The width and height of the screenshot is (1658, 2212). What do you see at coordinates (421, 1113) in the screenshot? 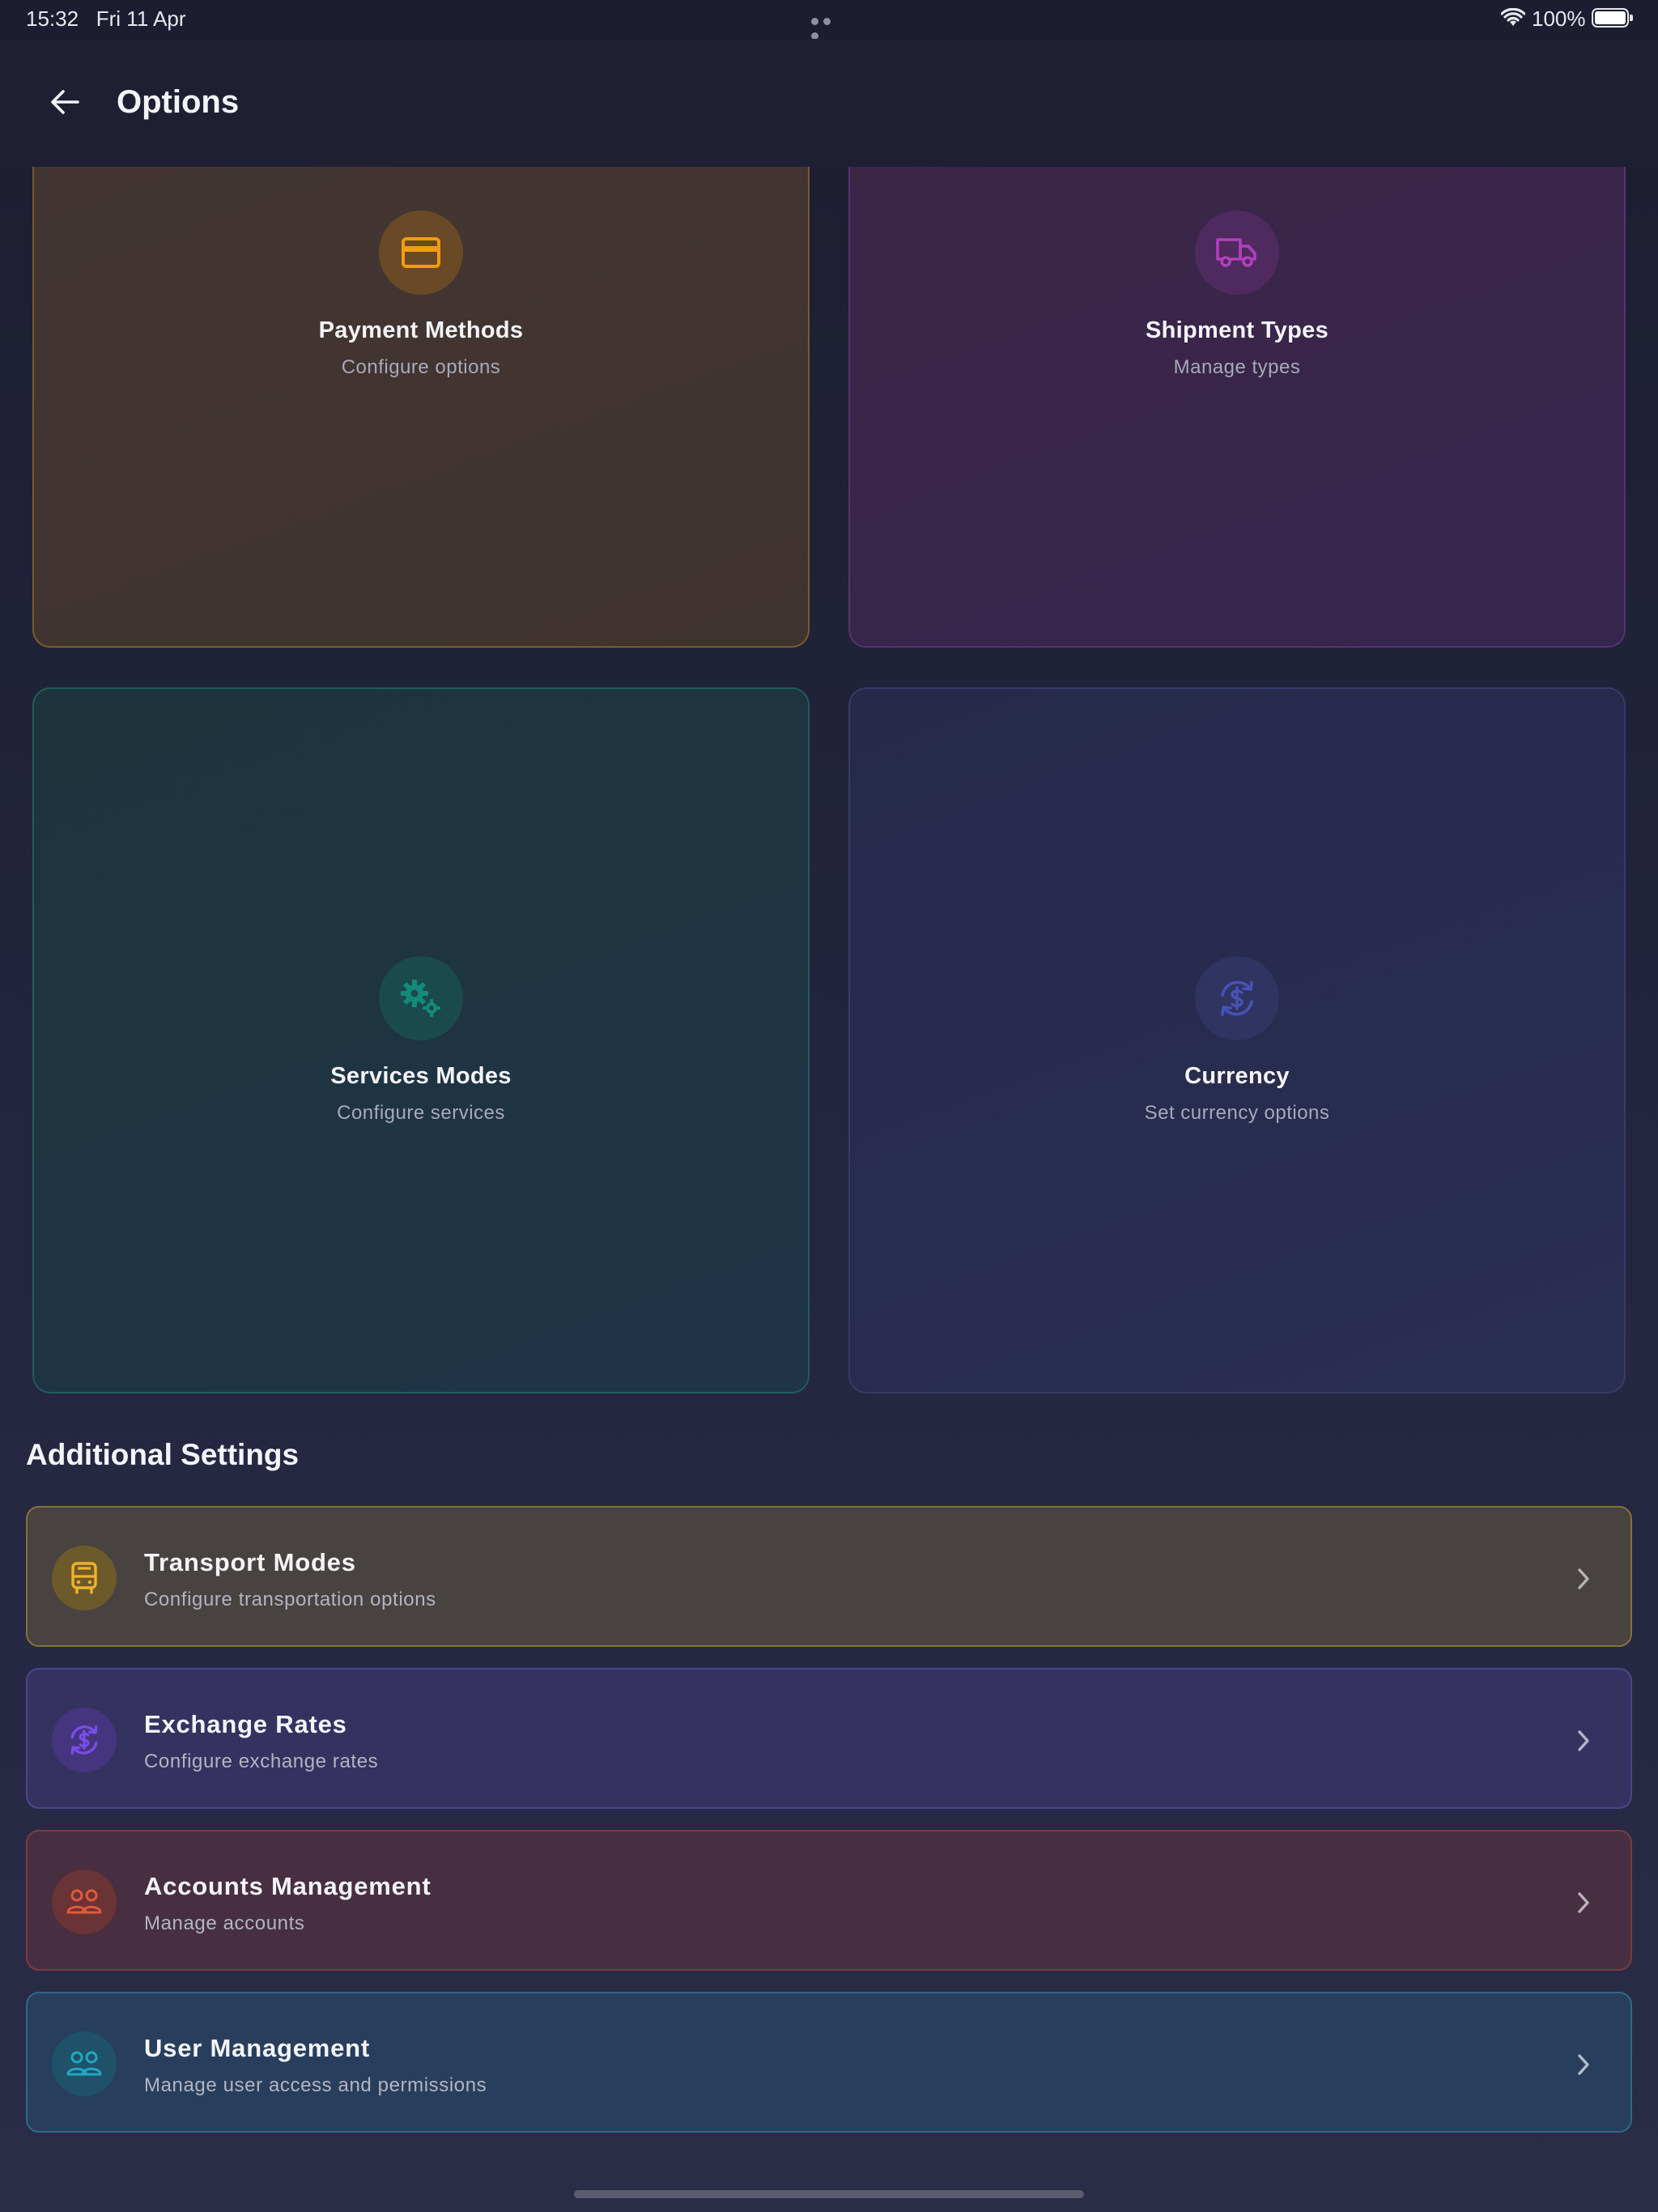
I see `tile-subtitle: Configure services` at bounding box center [421, 1113].